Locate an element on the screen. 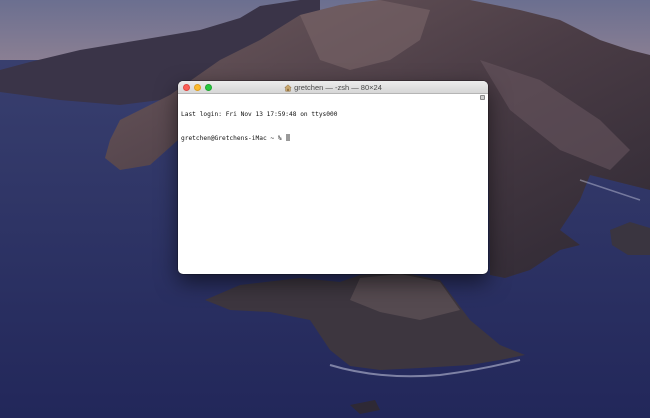 Image resolution: width=650 pixels, height=418 pixels. window-title-container: gretchen — -zsh — 80×24 is located at coordinates (333, 87).